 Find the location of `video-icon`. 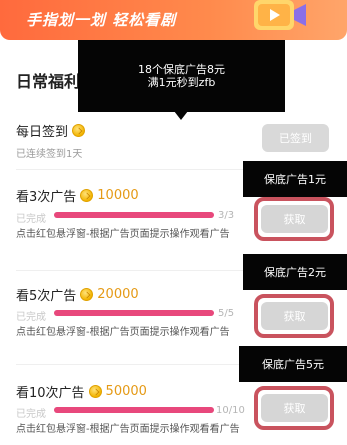

video-icon is located at coordinates (280, 15).